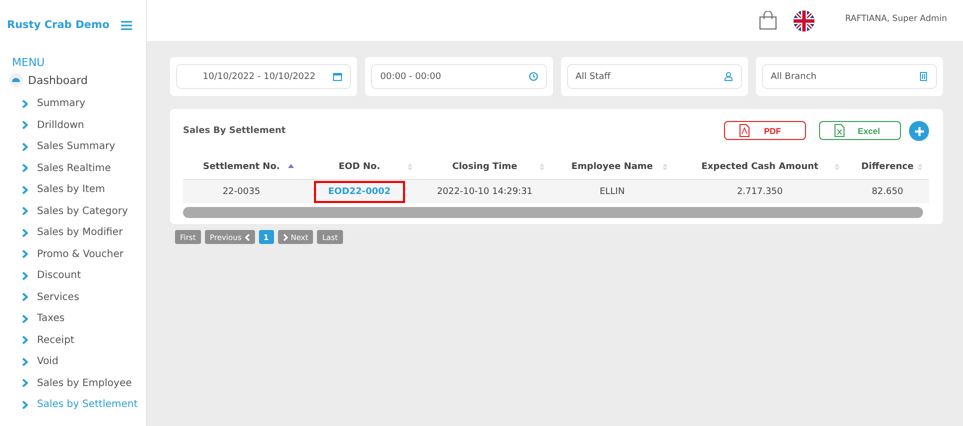  Describe the element at coordinates (264, 76) in the screenshot. I see `date-filter-field: 10/10/2022 - 10/10/2022` at that location.